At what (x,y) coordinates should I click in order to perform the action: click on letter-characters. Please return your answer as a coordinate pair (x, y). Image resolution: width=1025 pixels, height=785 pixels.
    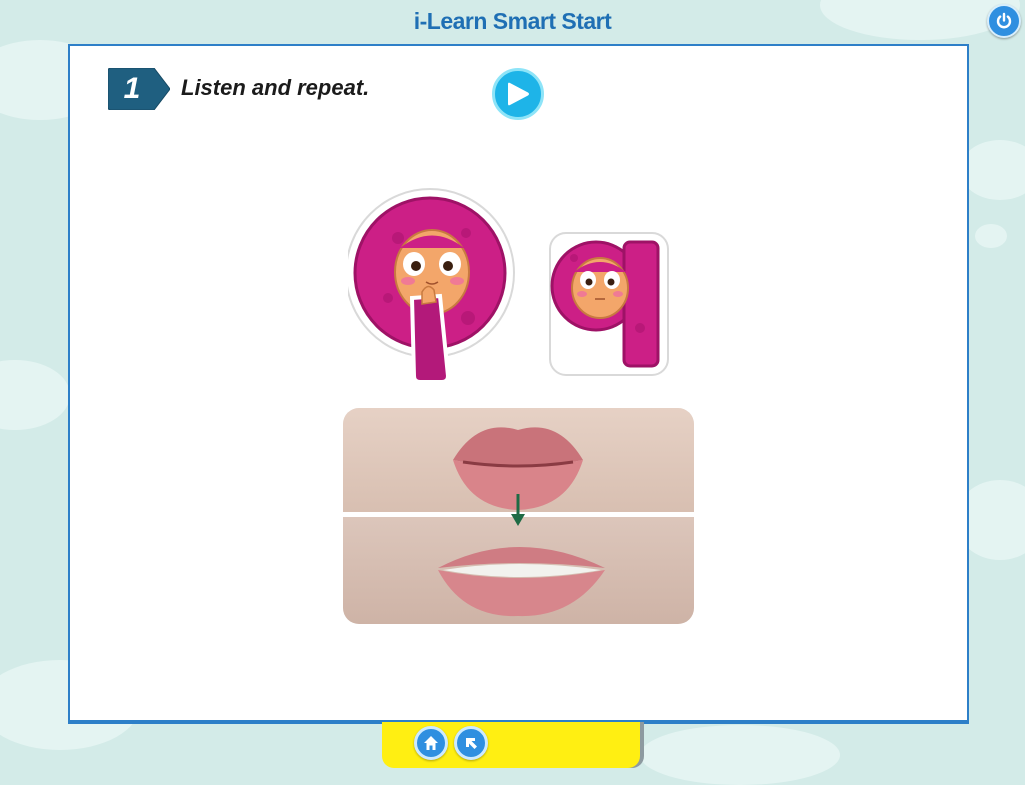
    Looking at the image, I should click on (511, 281).